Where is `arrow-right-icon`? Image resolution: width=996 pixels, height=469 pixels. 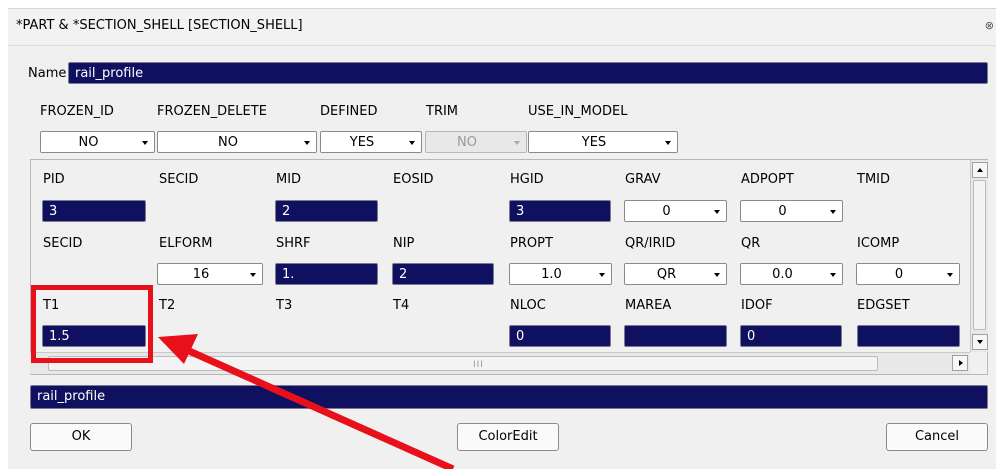 arrow-right-icon is located at coordinates (961, 363).